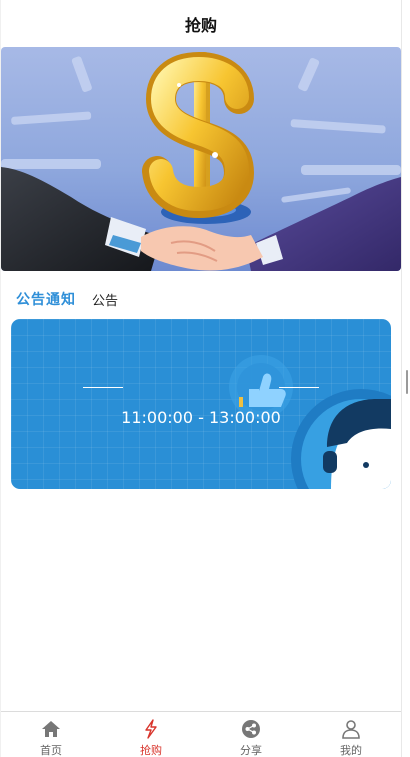  Describe the element at coordinates (46, 300) in the screenshot. I see `notice-tag: 公告通知` at that location.